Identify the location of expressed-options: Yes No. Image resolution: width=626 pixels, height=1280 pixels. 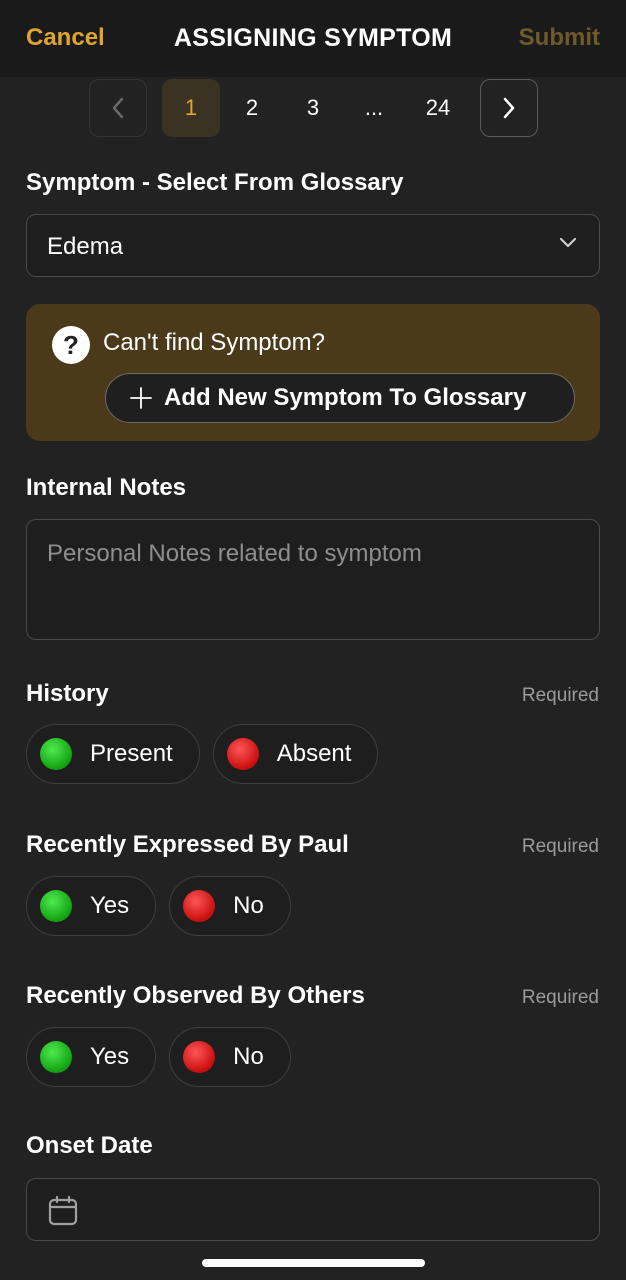
(165, 906).